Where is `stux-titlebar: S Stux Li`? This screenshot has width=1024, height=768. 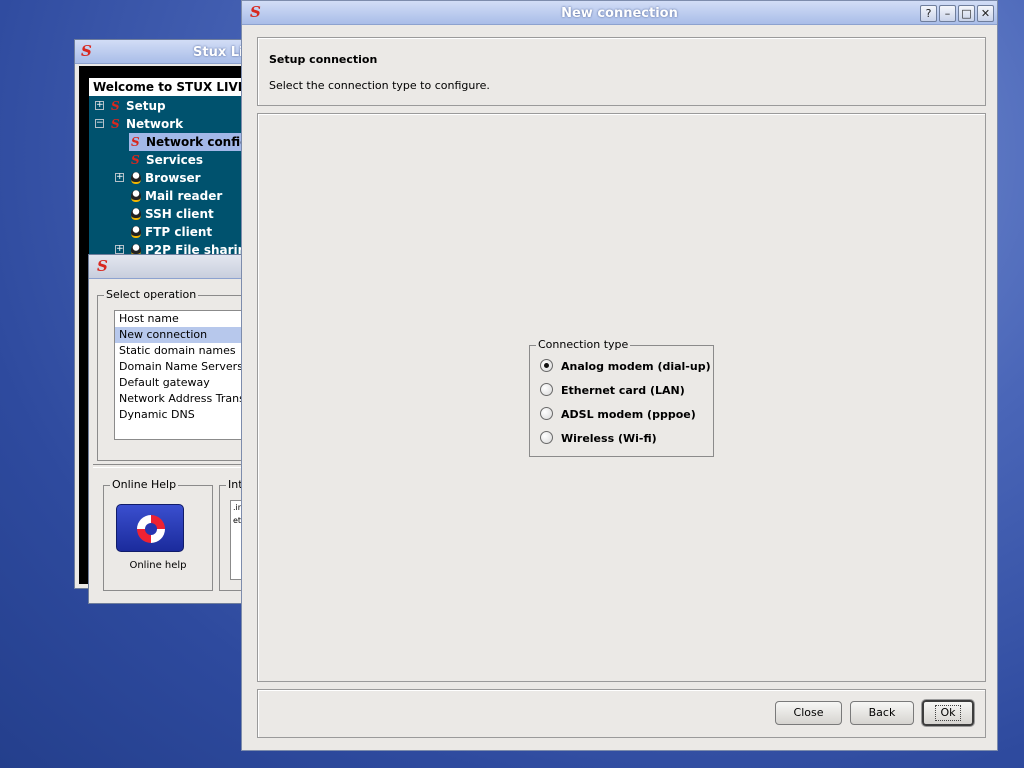
stux-titlebar: S Stux Li is located at coordinates (164, 52).